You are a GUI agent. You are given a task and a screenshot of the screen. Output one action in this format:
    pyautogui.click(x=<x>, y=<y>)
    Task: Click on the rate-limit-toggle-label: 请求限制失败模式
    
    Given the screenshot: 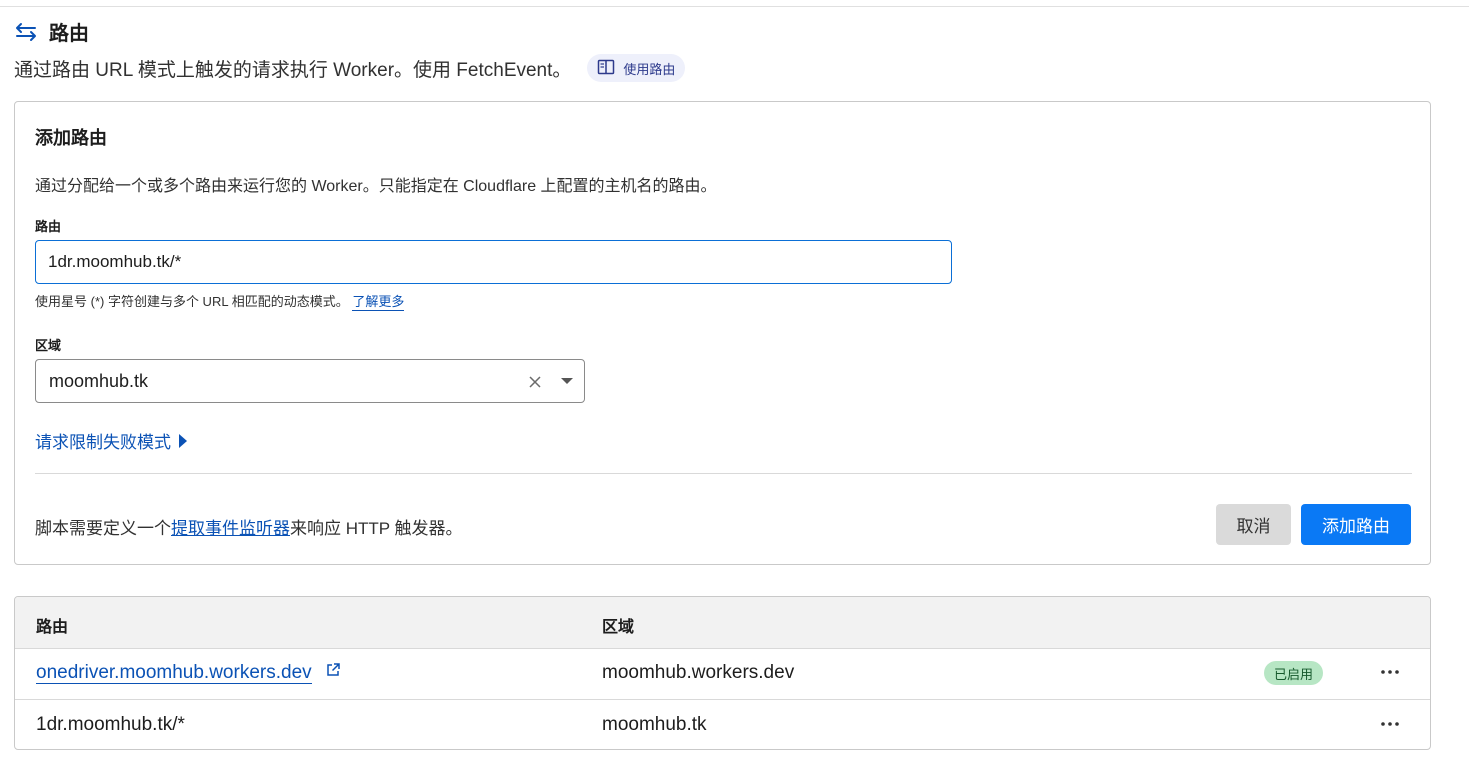 What is the action you would take?
    pyautogui.click(x=103, y=442)
    